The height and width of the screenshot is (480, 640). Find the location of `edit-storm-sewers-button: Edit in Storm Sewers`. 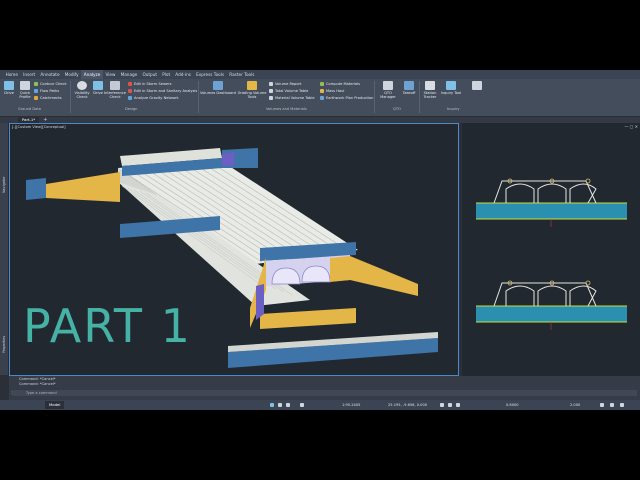

edit-storm-sewers-button: Edit in Storm Sewers is located at coordinates (149, 84).